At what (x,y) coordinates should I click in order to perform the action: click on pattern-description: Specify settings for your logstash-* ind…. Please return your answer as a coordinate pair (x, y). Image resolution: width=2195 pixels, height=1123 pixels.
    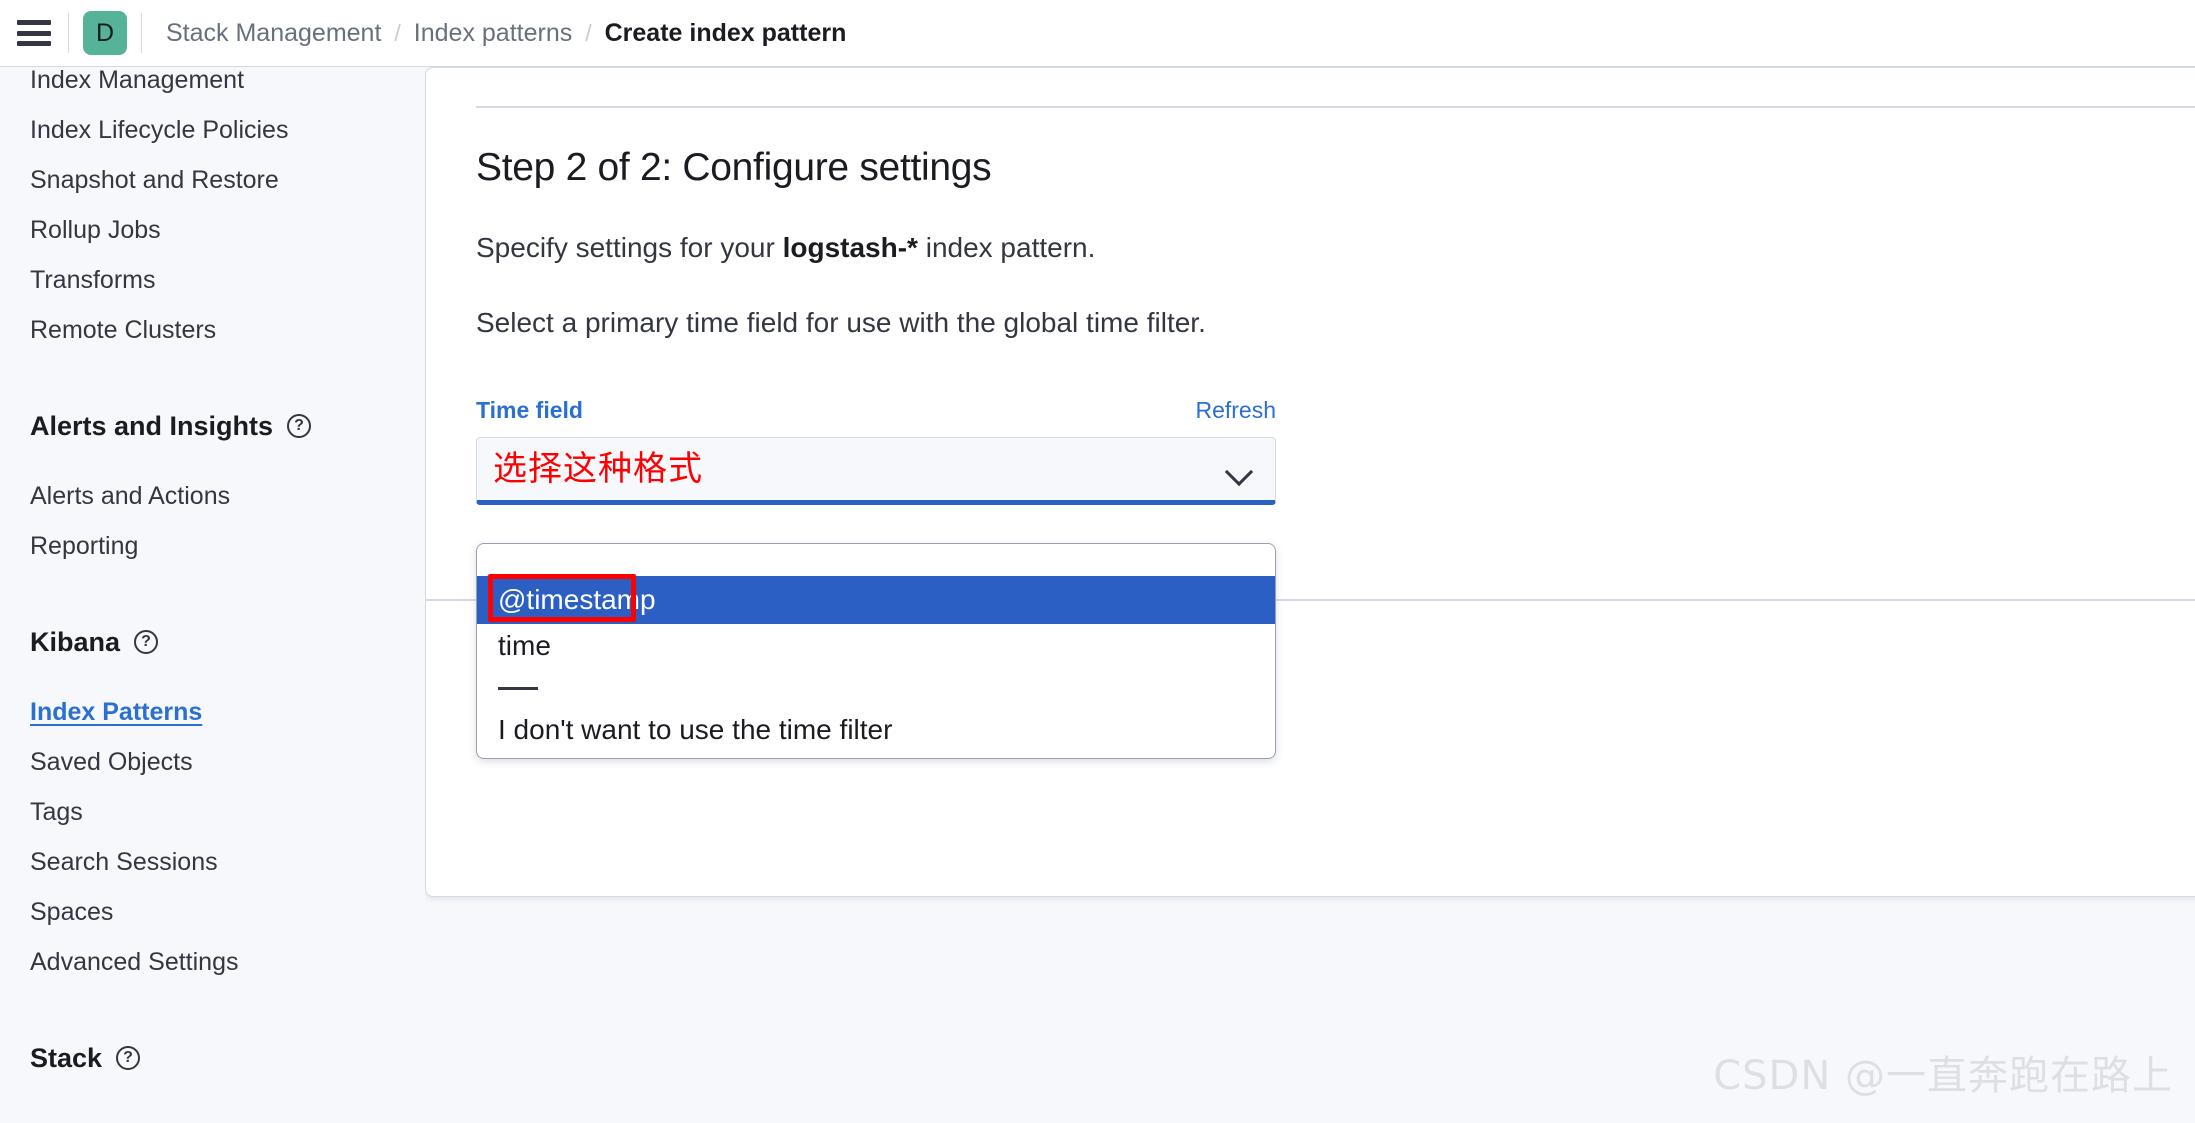
    Looking at the image, I should click on (1326, 248).